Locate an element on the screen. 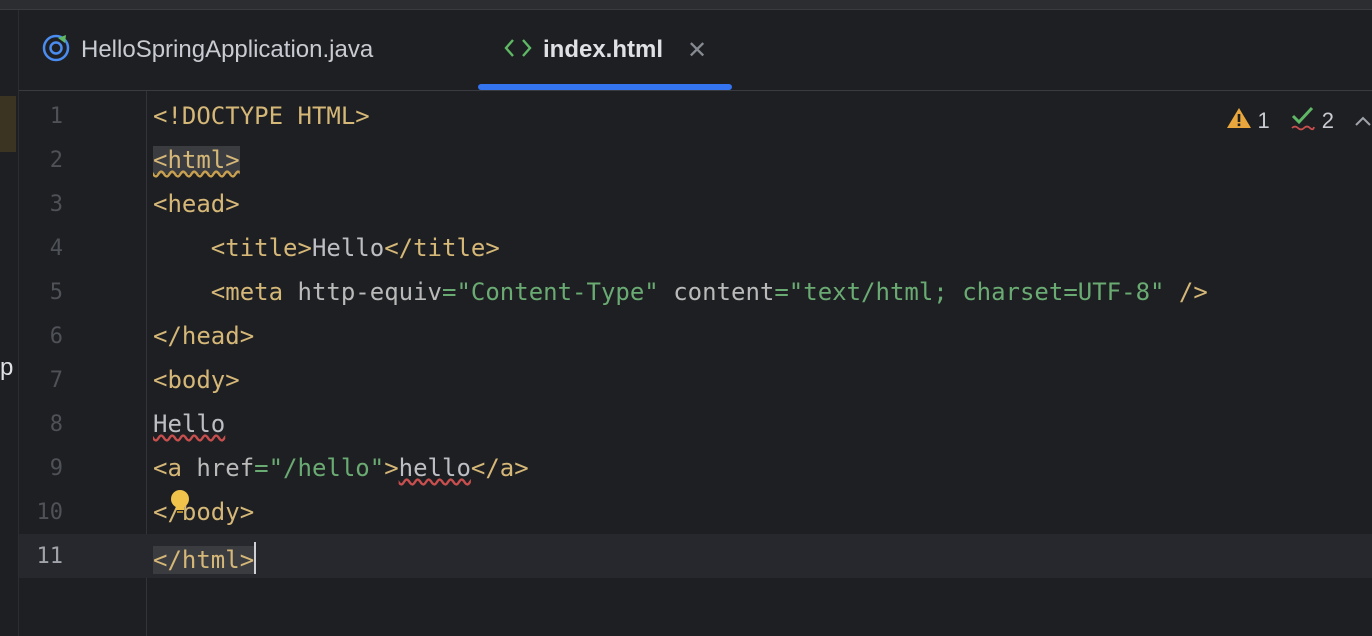 The width and height of the screenshot is (1372, 636). tab-hello-spring-application: HelloSpringApplication.java is located at coordinates (207, 50).